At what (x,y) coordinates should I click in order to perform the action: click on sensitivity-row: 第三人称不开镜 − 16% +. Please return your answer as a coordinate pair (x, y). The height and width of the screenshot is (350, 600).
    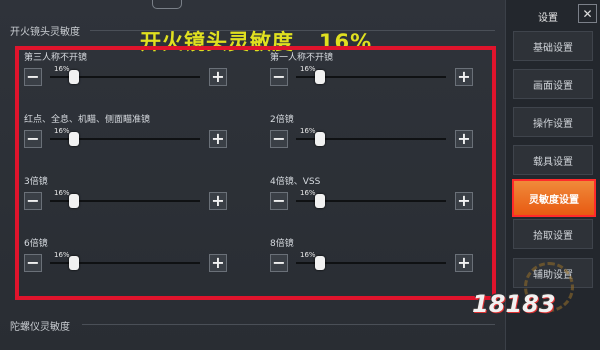
    Looking at the image, I should click on (144, 70).